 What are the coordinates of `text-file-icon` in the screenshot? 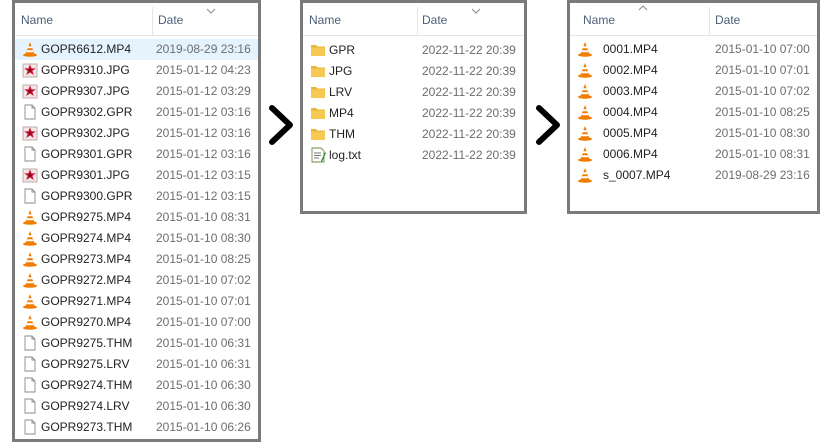 It's located at (318, 155).